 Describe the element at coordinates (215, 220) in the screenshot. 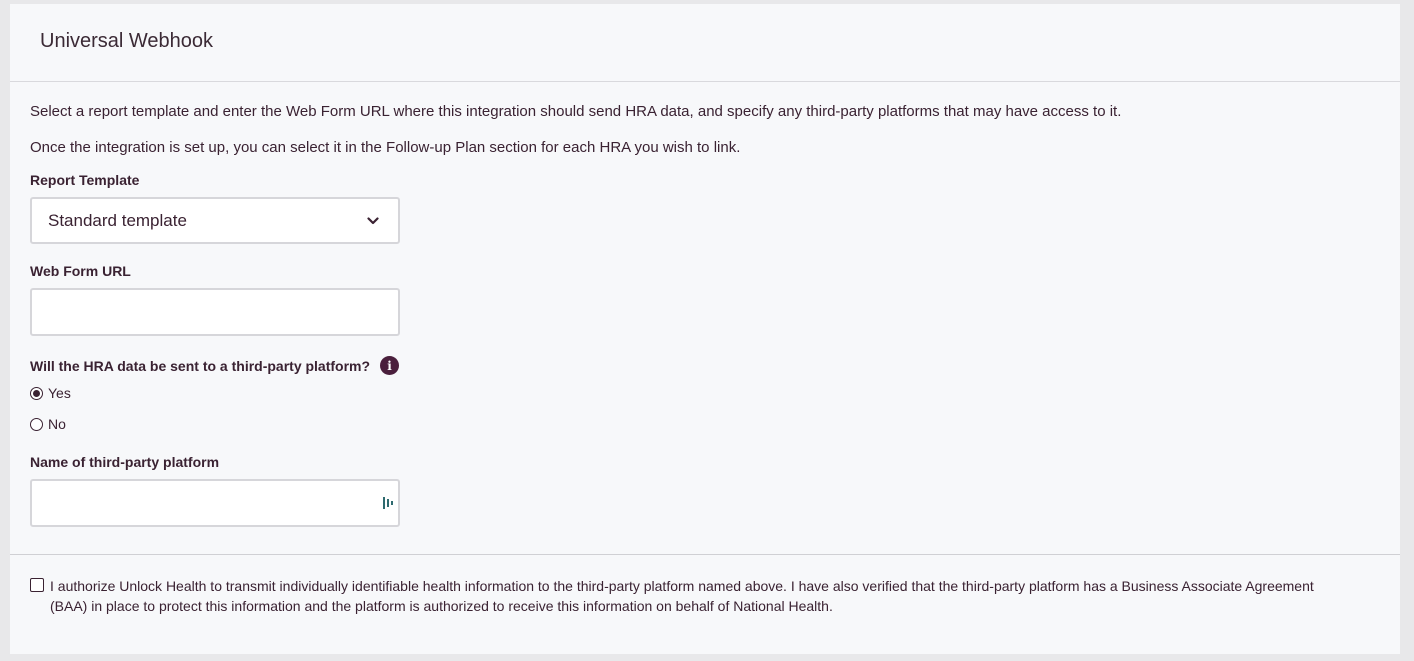

I see `report-template-select: Standard template` at that location.